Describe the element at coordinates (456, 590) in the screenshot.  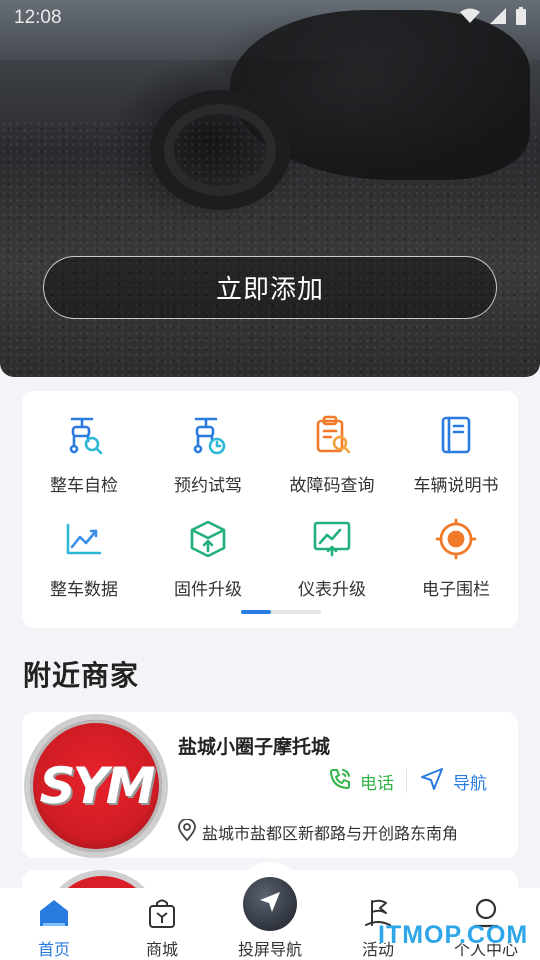
I see `feature-label: 电子围栏` at that location.